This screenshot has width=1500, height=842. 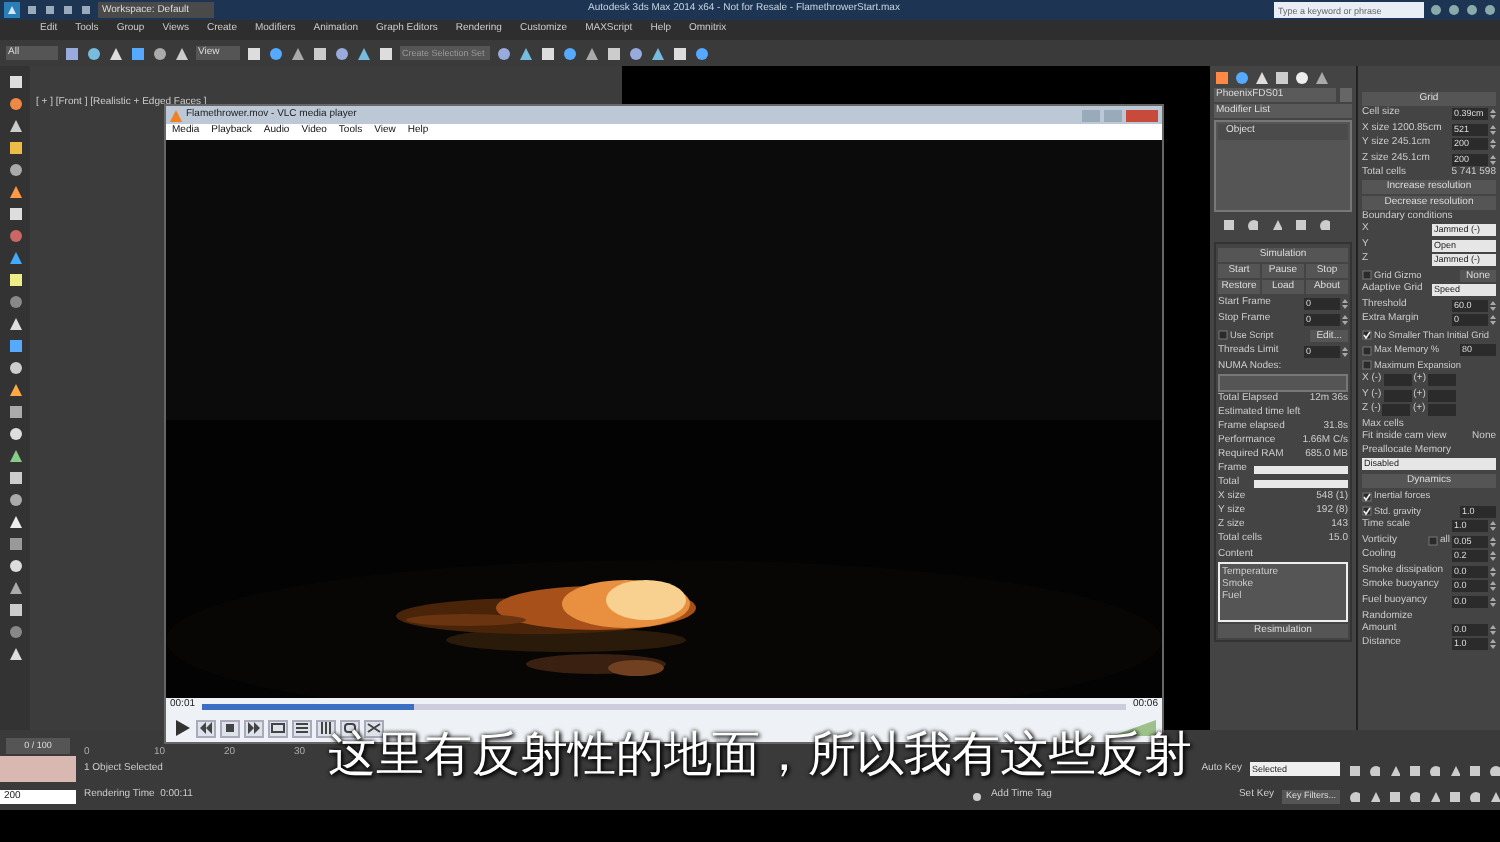 I want to click on color-swatch, so click(x=1346, y=95).